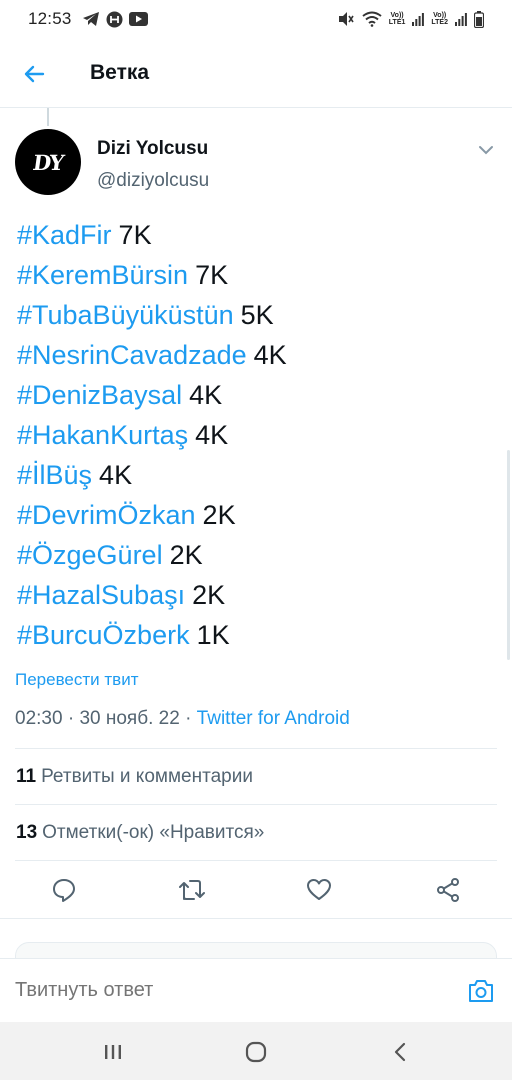 This screenshot has height=1080, width=512. Describe the element at coordinates (101, 595) in the screenshot. I see `hashtag-link: #HazalSubaşı` at that location.